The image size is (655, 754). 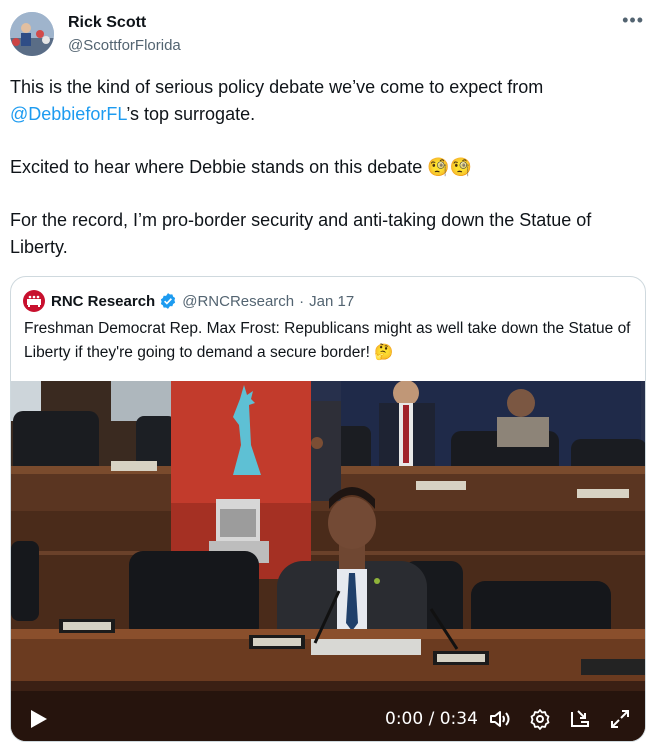 I want to click on mention-link: @DebbieforFL, so click(x=68, y=114).